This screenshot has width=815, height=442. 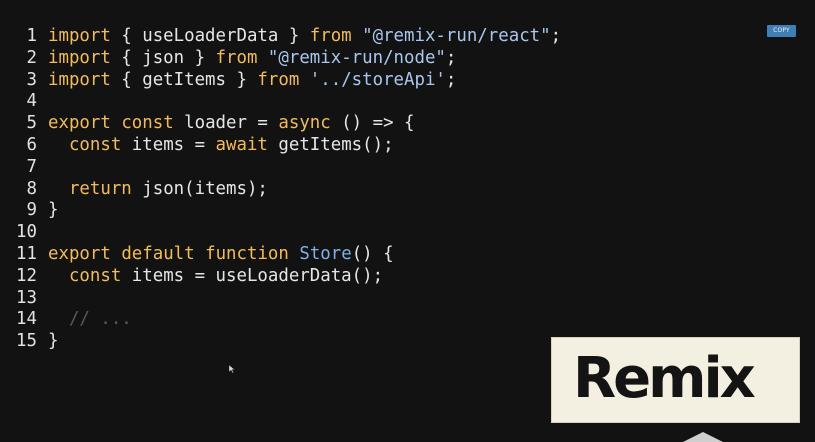 I want to click on code-line: 11 export default function Store() {, so click(x=287, y=255).